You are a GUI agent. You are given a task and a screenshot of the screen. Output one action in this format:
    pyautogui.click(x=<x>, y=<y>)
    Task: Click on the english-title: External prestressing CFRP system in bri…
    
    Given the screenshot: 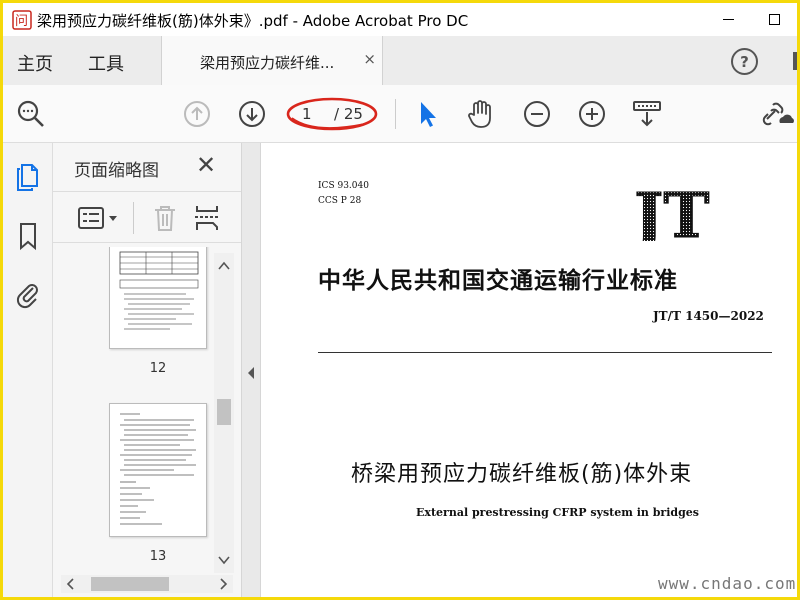 What is the action you would take?
    pyautogui.click(x=557, y=512)
    